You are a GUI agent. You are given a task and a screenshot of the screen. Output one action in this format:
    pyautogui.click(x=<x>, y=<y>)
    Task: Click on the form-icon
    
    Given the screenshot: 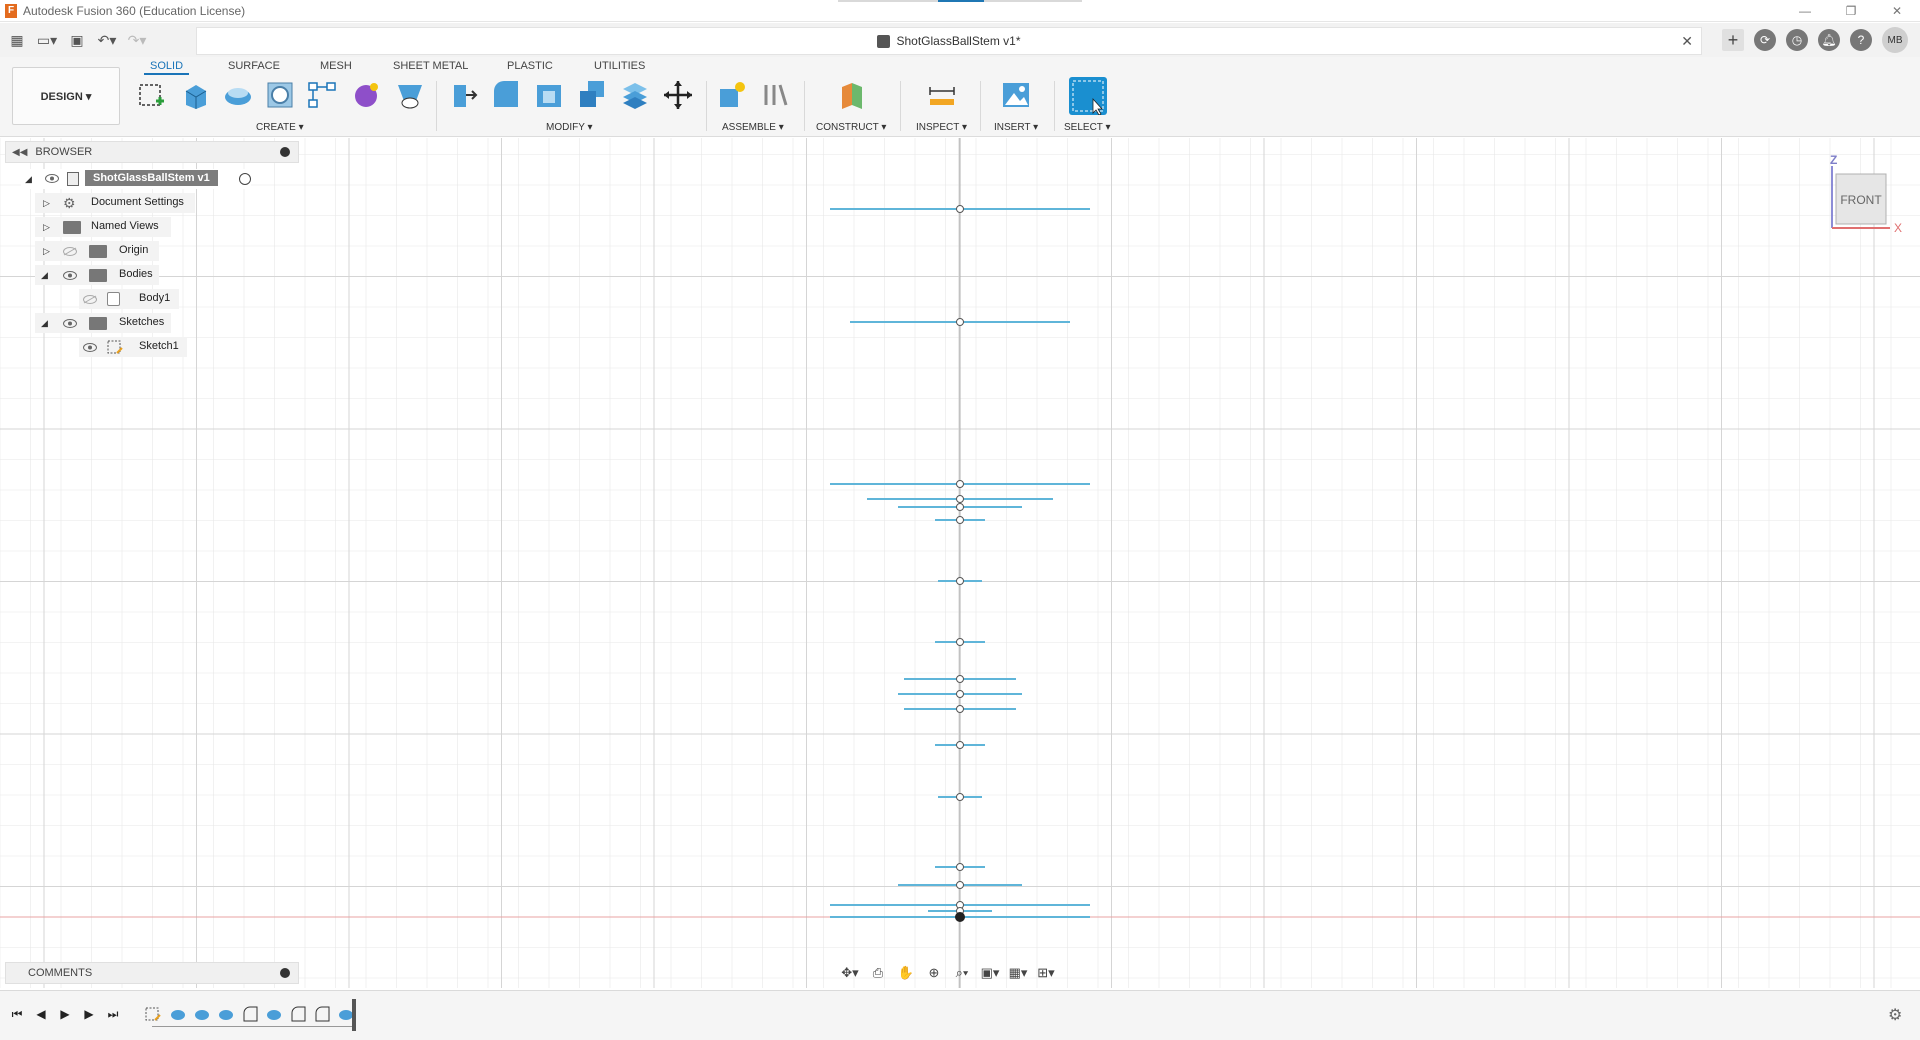 What is the action you would take?
    pyautogui.click(x=366, y=95)
    